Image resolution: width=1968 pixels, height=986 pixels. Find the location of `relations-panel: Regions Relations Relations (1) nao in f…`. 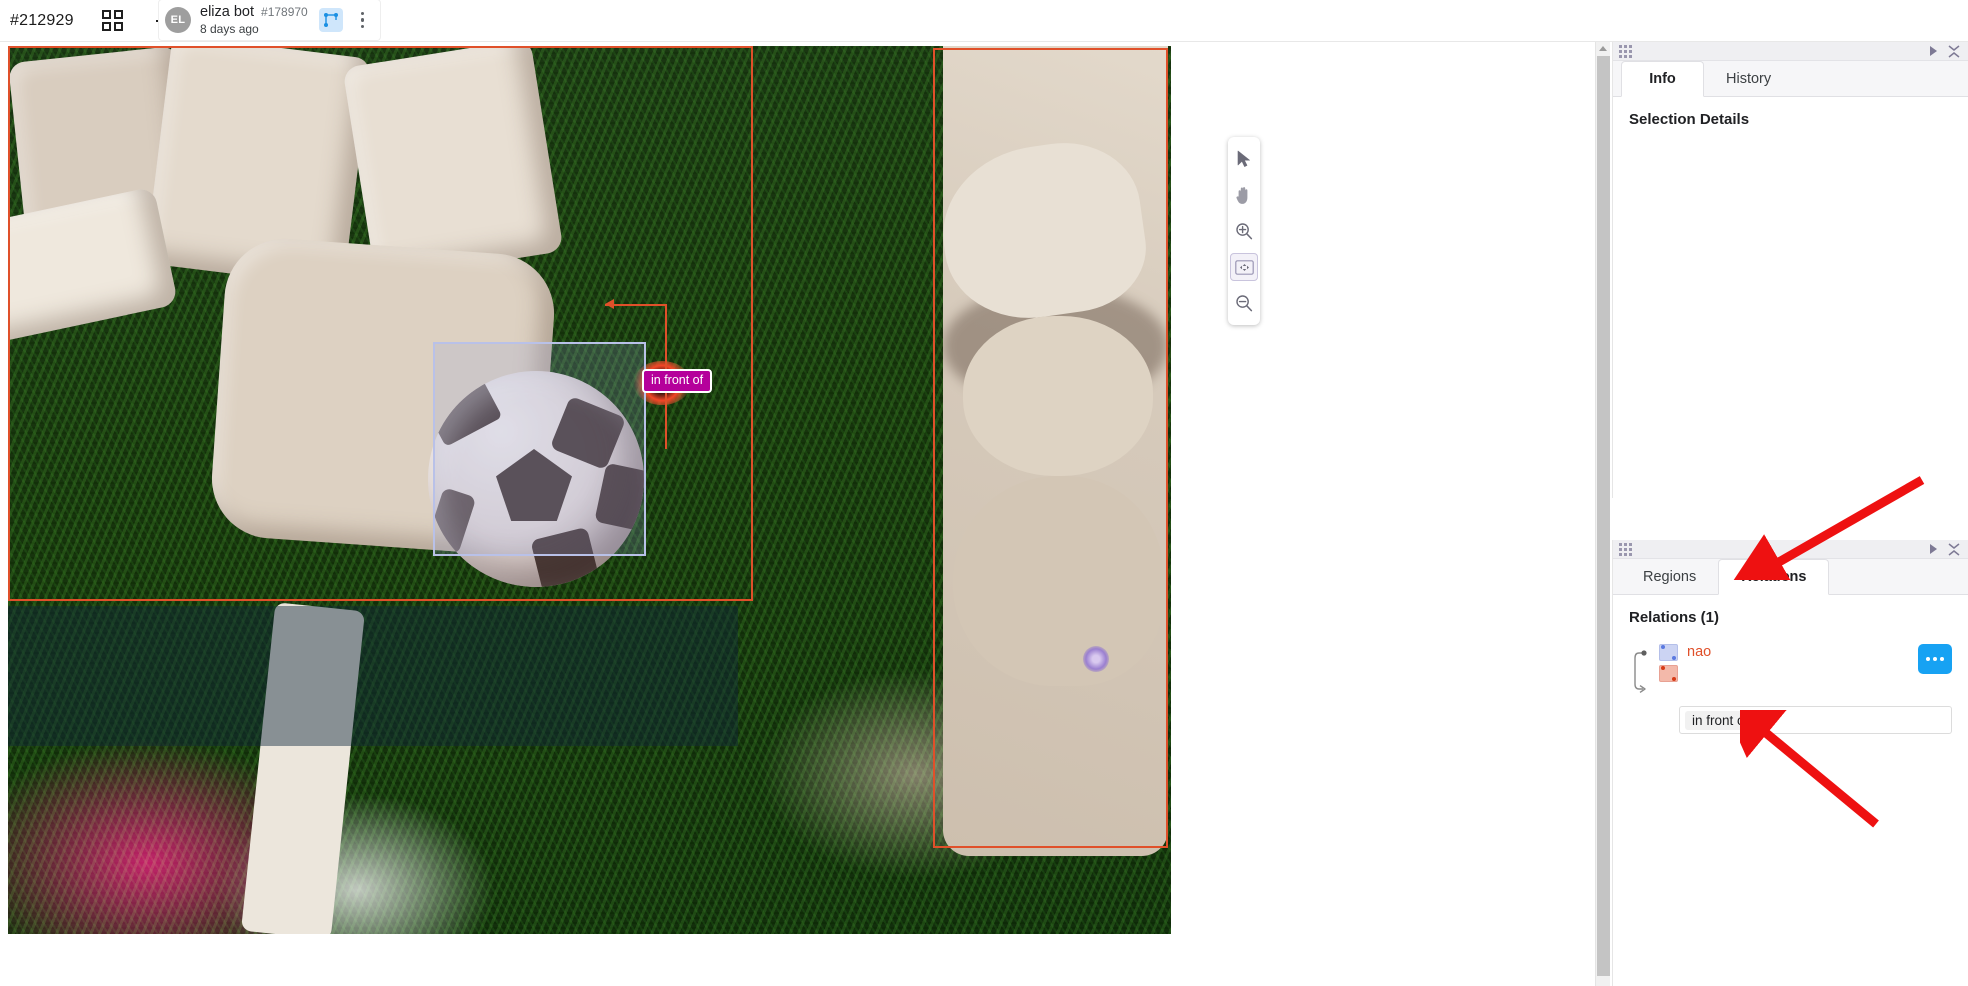

relations-panel: Regions Relations Relations (1) nao in f… is located at coordinates (1790, 763).